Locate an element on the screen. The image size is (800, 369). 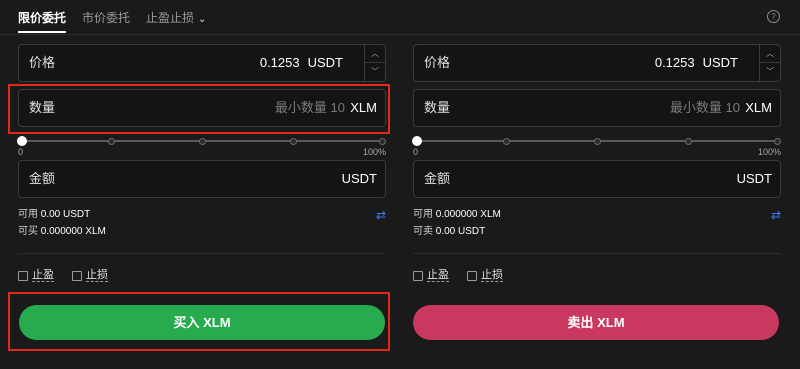
sell-price-stepper: ︿ ﹀ is located at coordinates (769, 63).